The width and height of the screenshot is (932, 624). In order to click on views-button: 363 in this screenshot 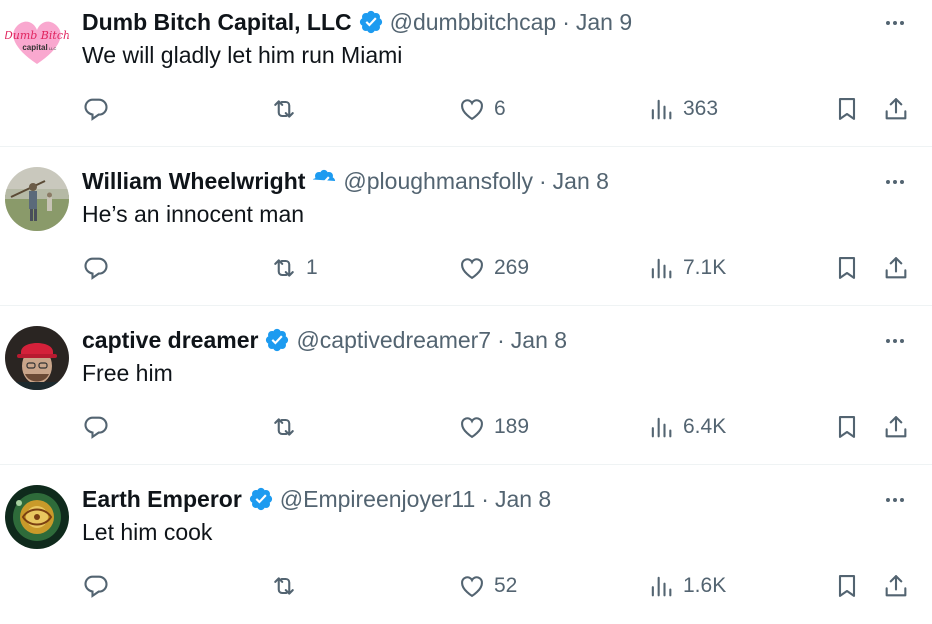, I will do `click(682, 109)`.